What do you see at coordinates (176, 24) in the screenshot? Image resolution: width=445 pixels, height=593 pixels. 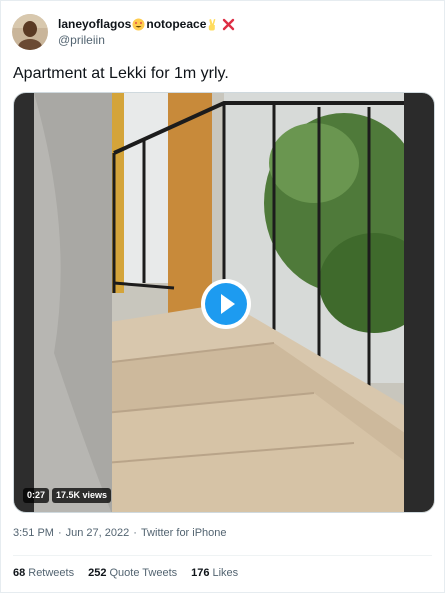 I see `display-name-suffix: notopeace` at bounding box center [176, 24].